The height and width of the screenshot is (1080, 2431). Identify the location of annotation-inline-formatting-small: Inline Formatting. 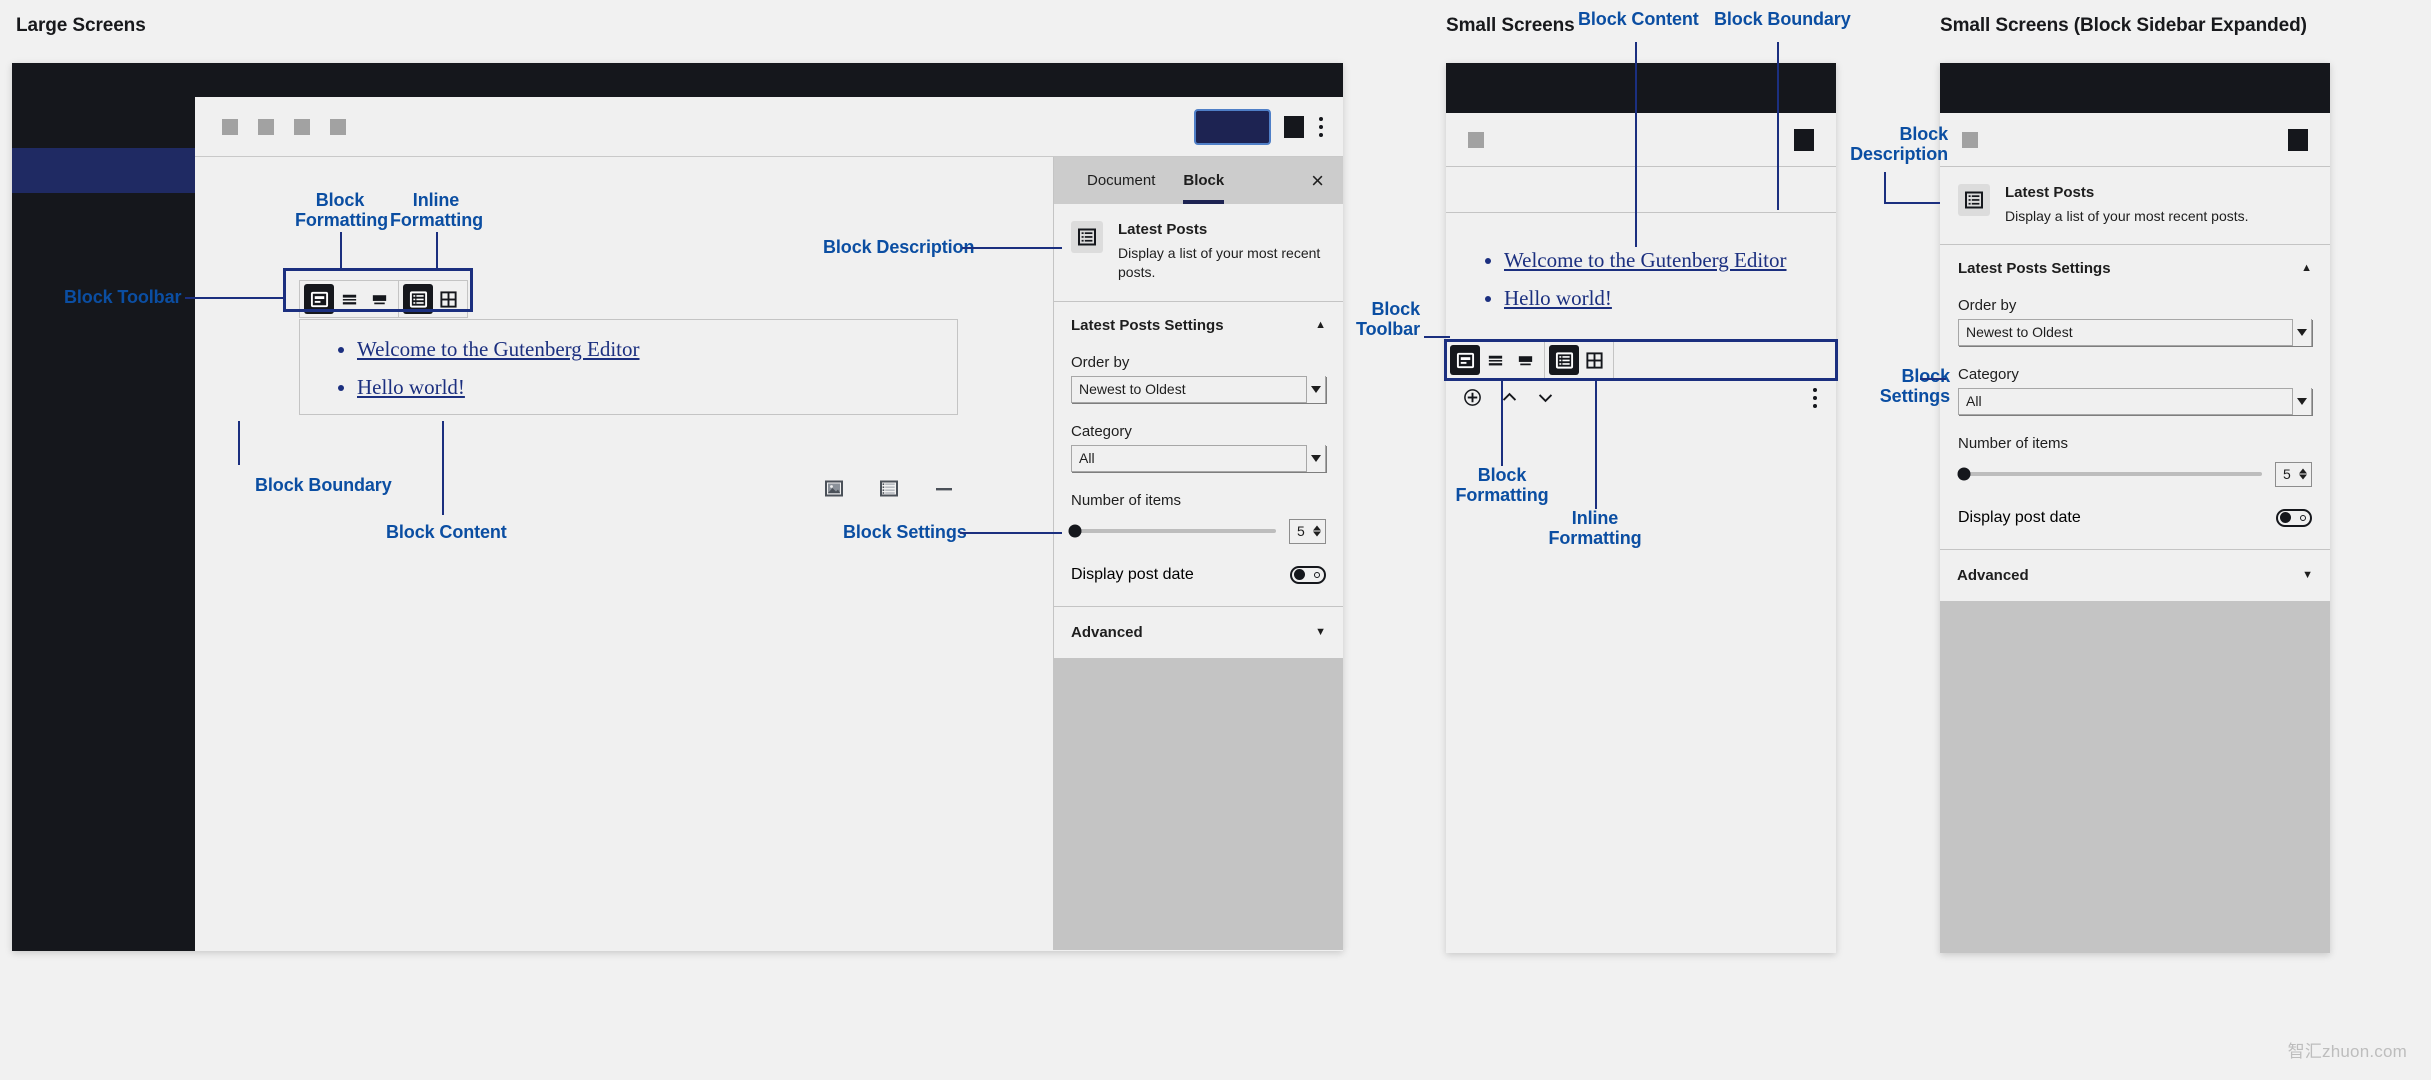
(1595, 528).